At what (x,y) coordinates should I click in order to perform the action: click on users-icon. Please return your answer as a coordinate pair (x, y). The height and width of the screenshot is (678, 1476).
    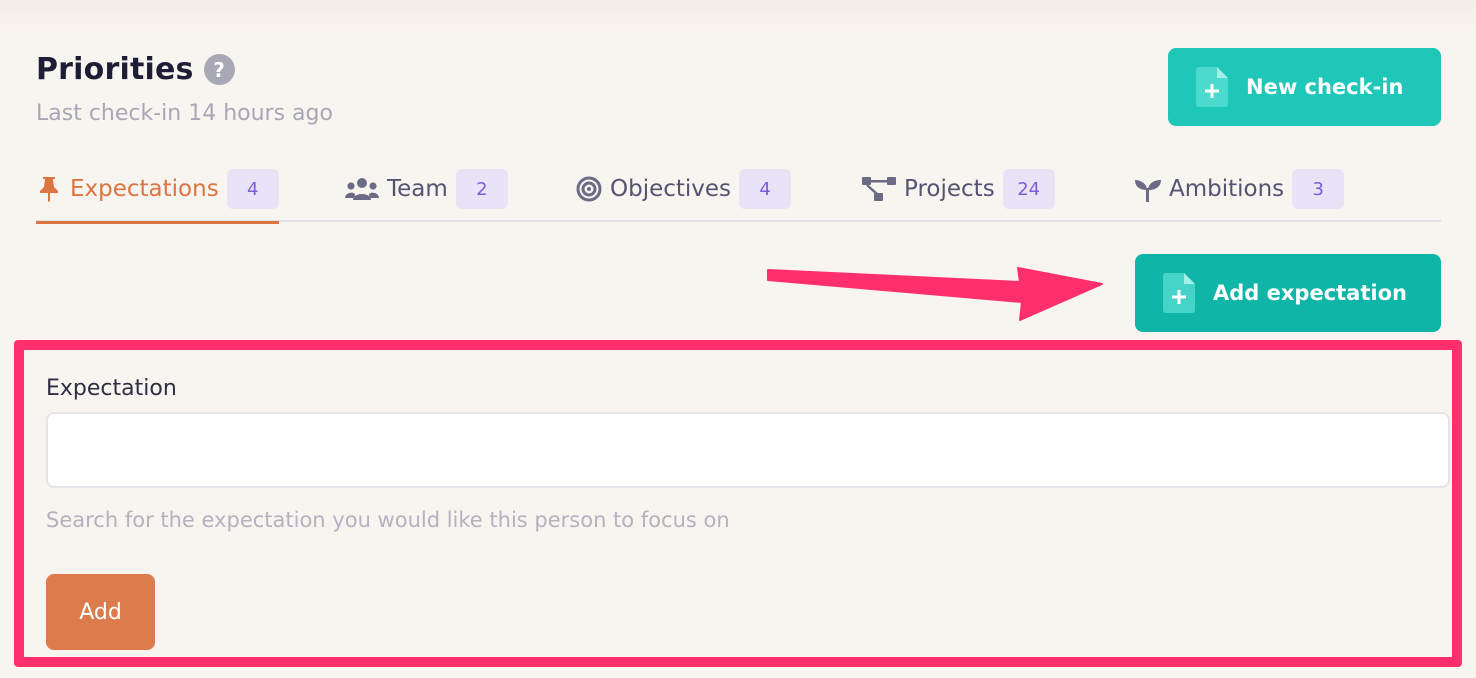
    Looking at the image, I should click on (362, 189).